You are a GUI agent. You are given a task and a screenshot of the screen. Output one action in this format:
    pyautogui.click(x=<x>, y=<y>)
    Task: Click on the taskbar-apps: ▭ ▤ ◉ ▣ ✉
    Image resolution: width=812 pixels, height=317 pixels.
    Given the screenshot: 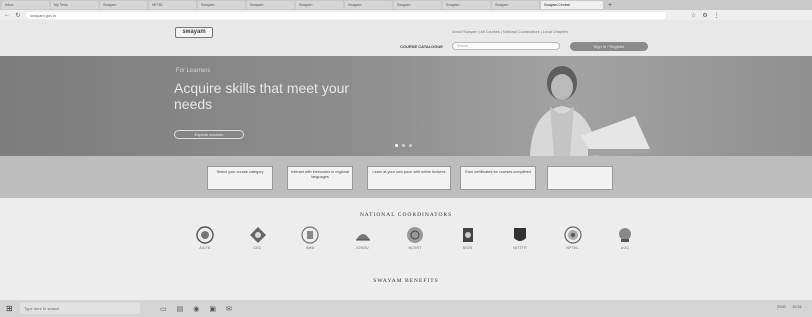 What is the action you would take?
    pyautogui.click(x=196, y=309)
    